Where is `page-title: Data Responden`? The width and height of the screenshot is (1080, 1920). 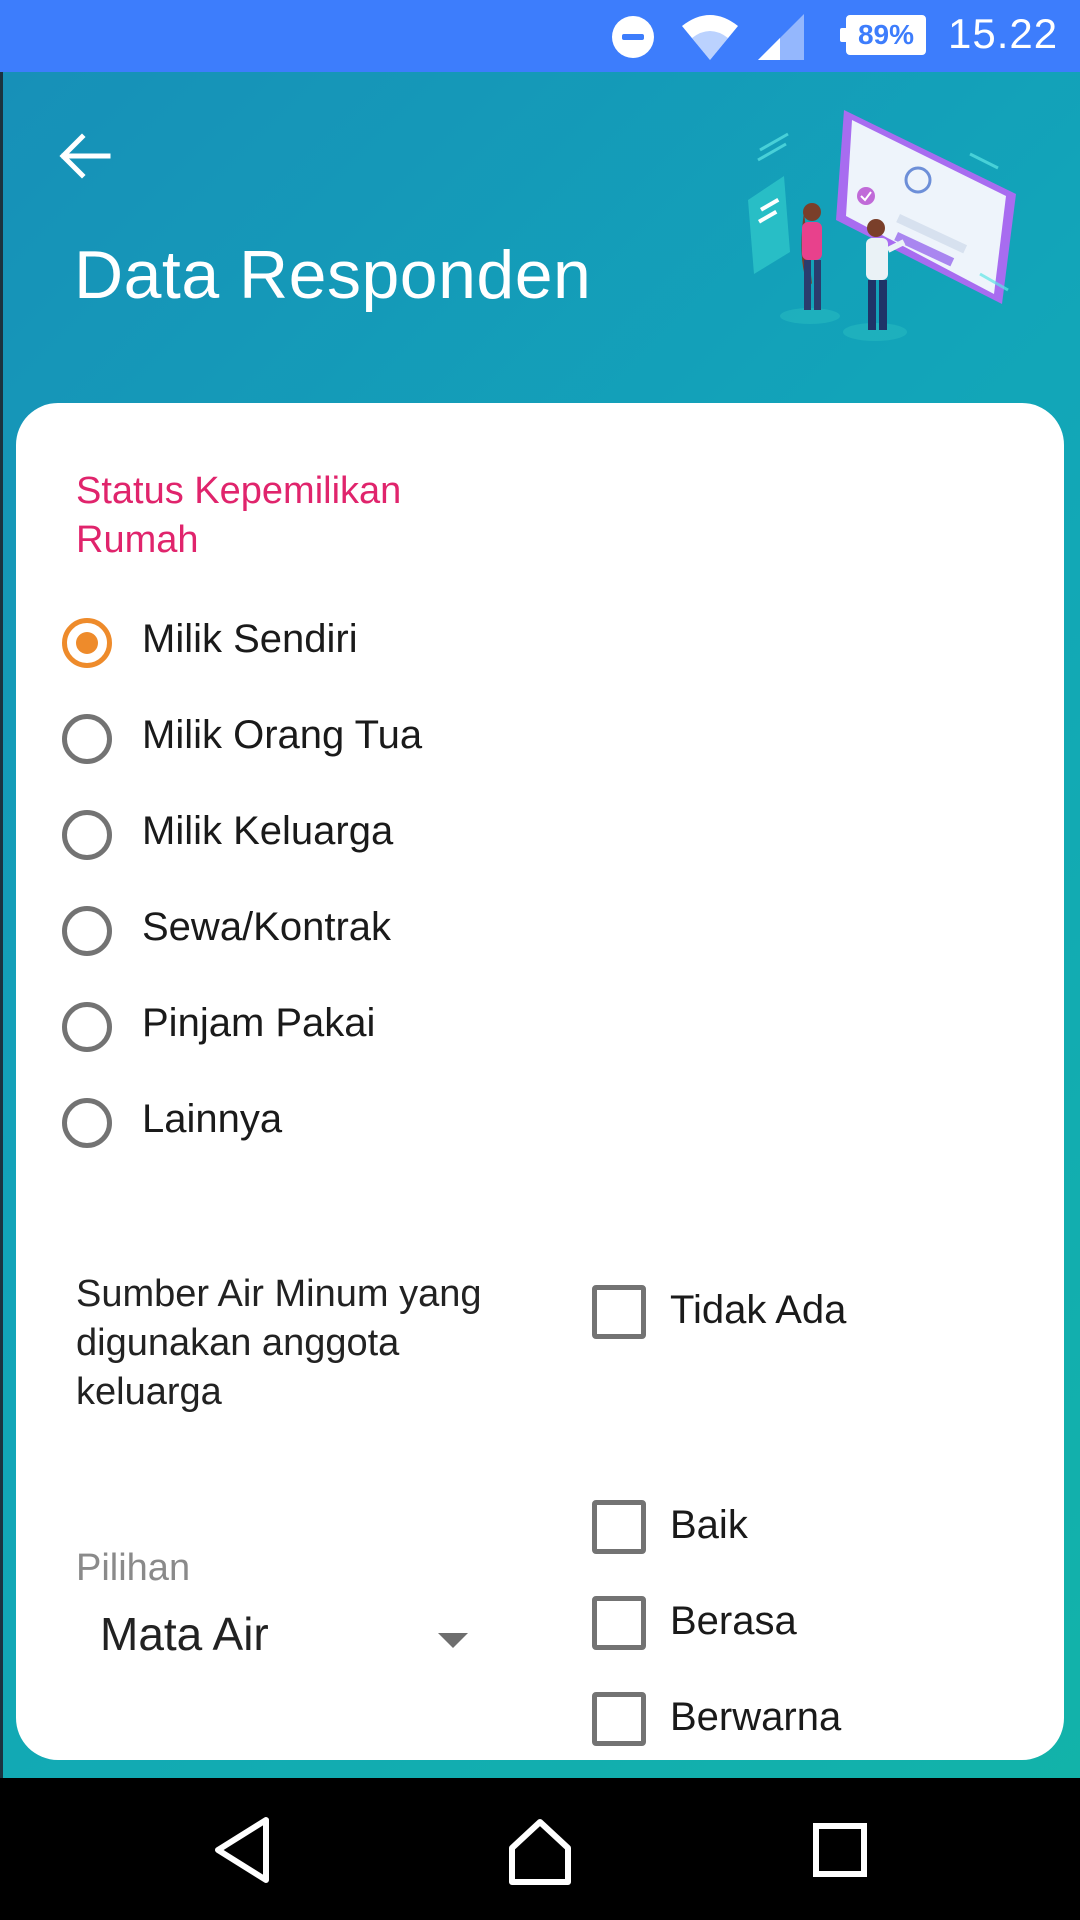 page-title: Data Responden is located at coordinates (333, 275).